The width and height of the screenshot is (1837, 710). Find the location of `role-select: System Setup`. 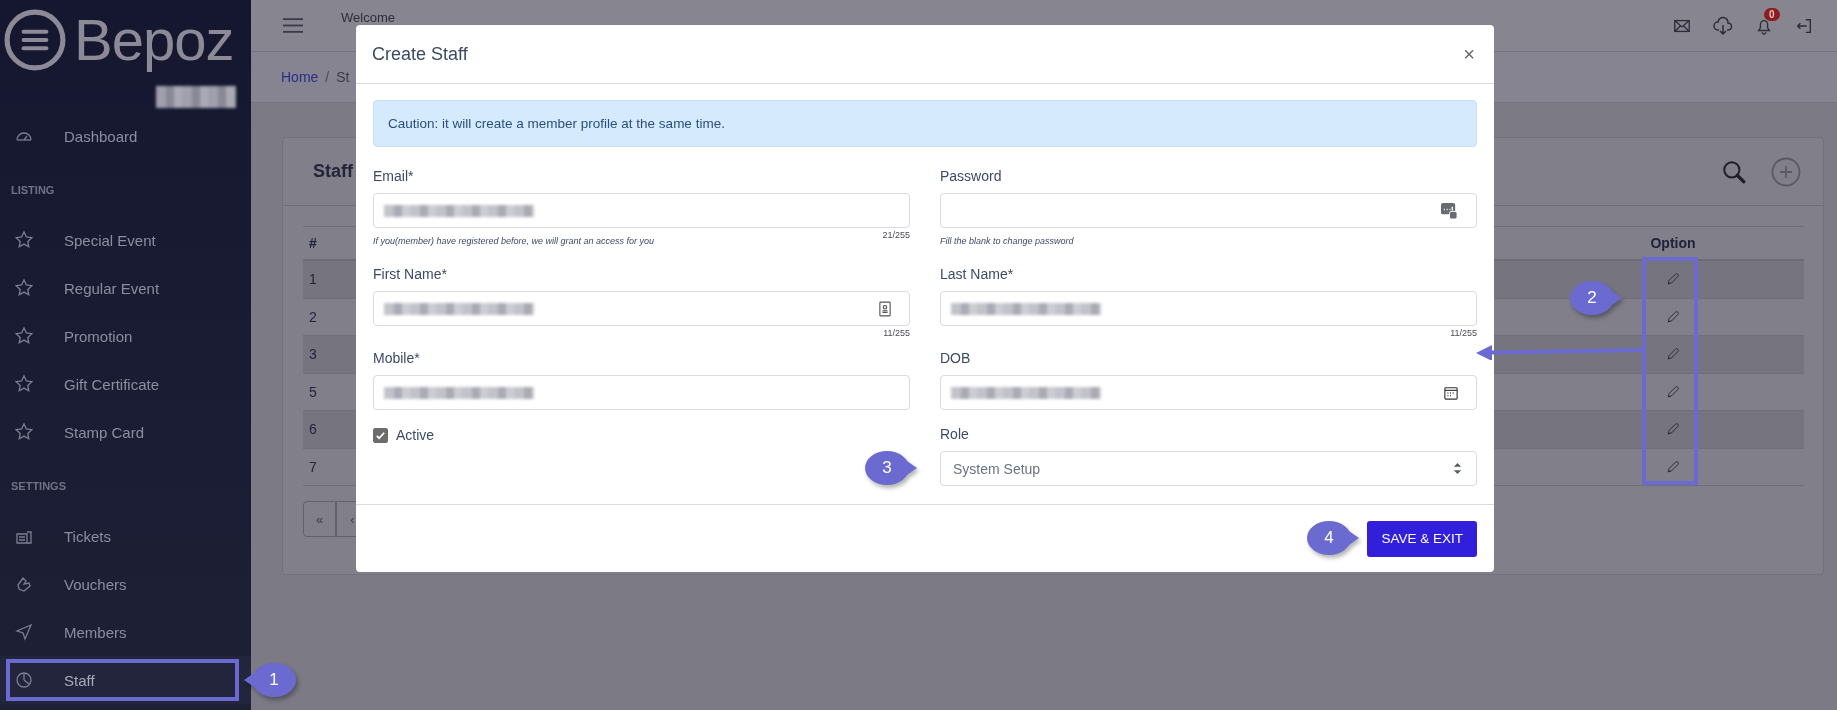

role-select: System Setup is located at coordinates (1208, 468).